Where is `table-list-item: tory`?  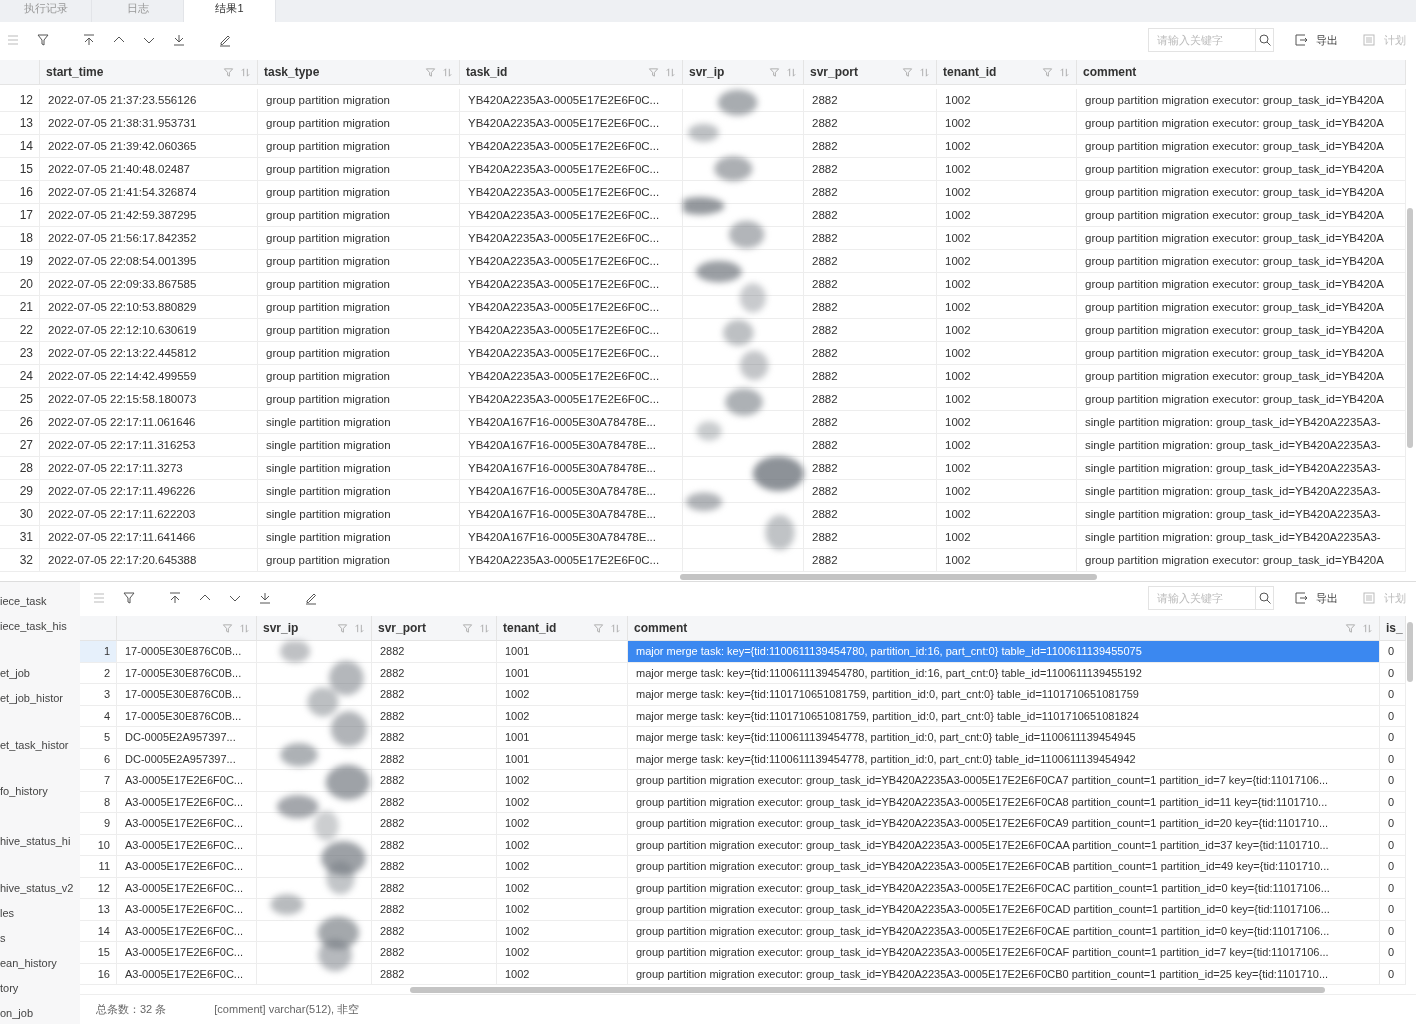 table-list-item: tory is located at coordinates (40, 988).